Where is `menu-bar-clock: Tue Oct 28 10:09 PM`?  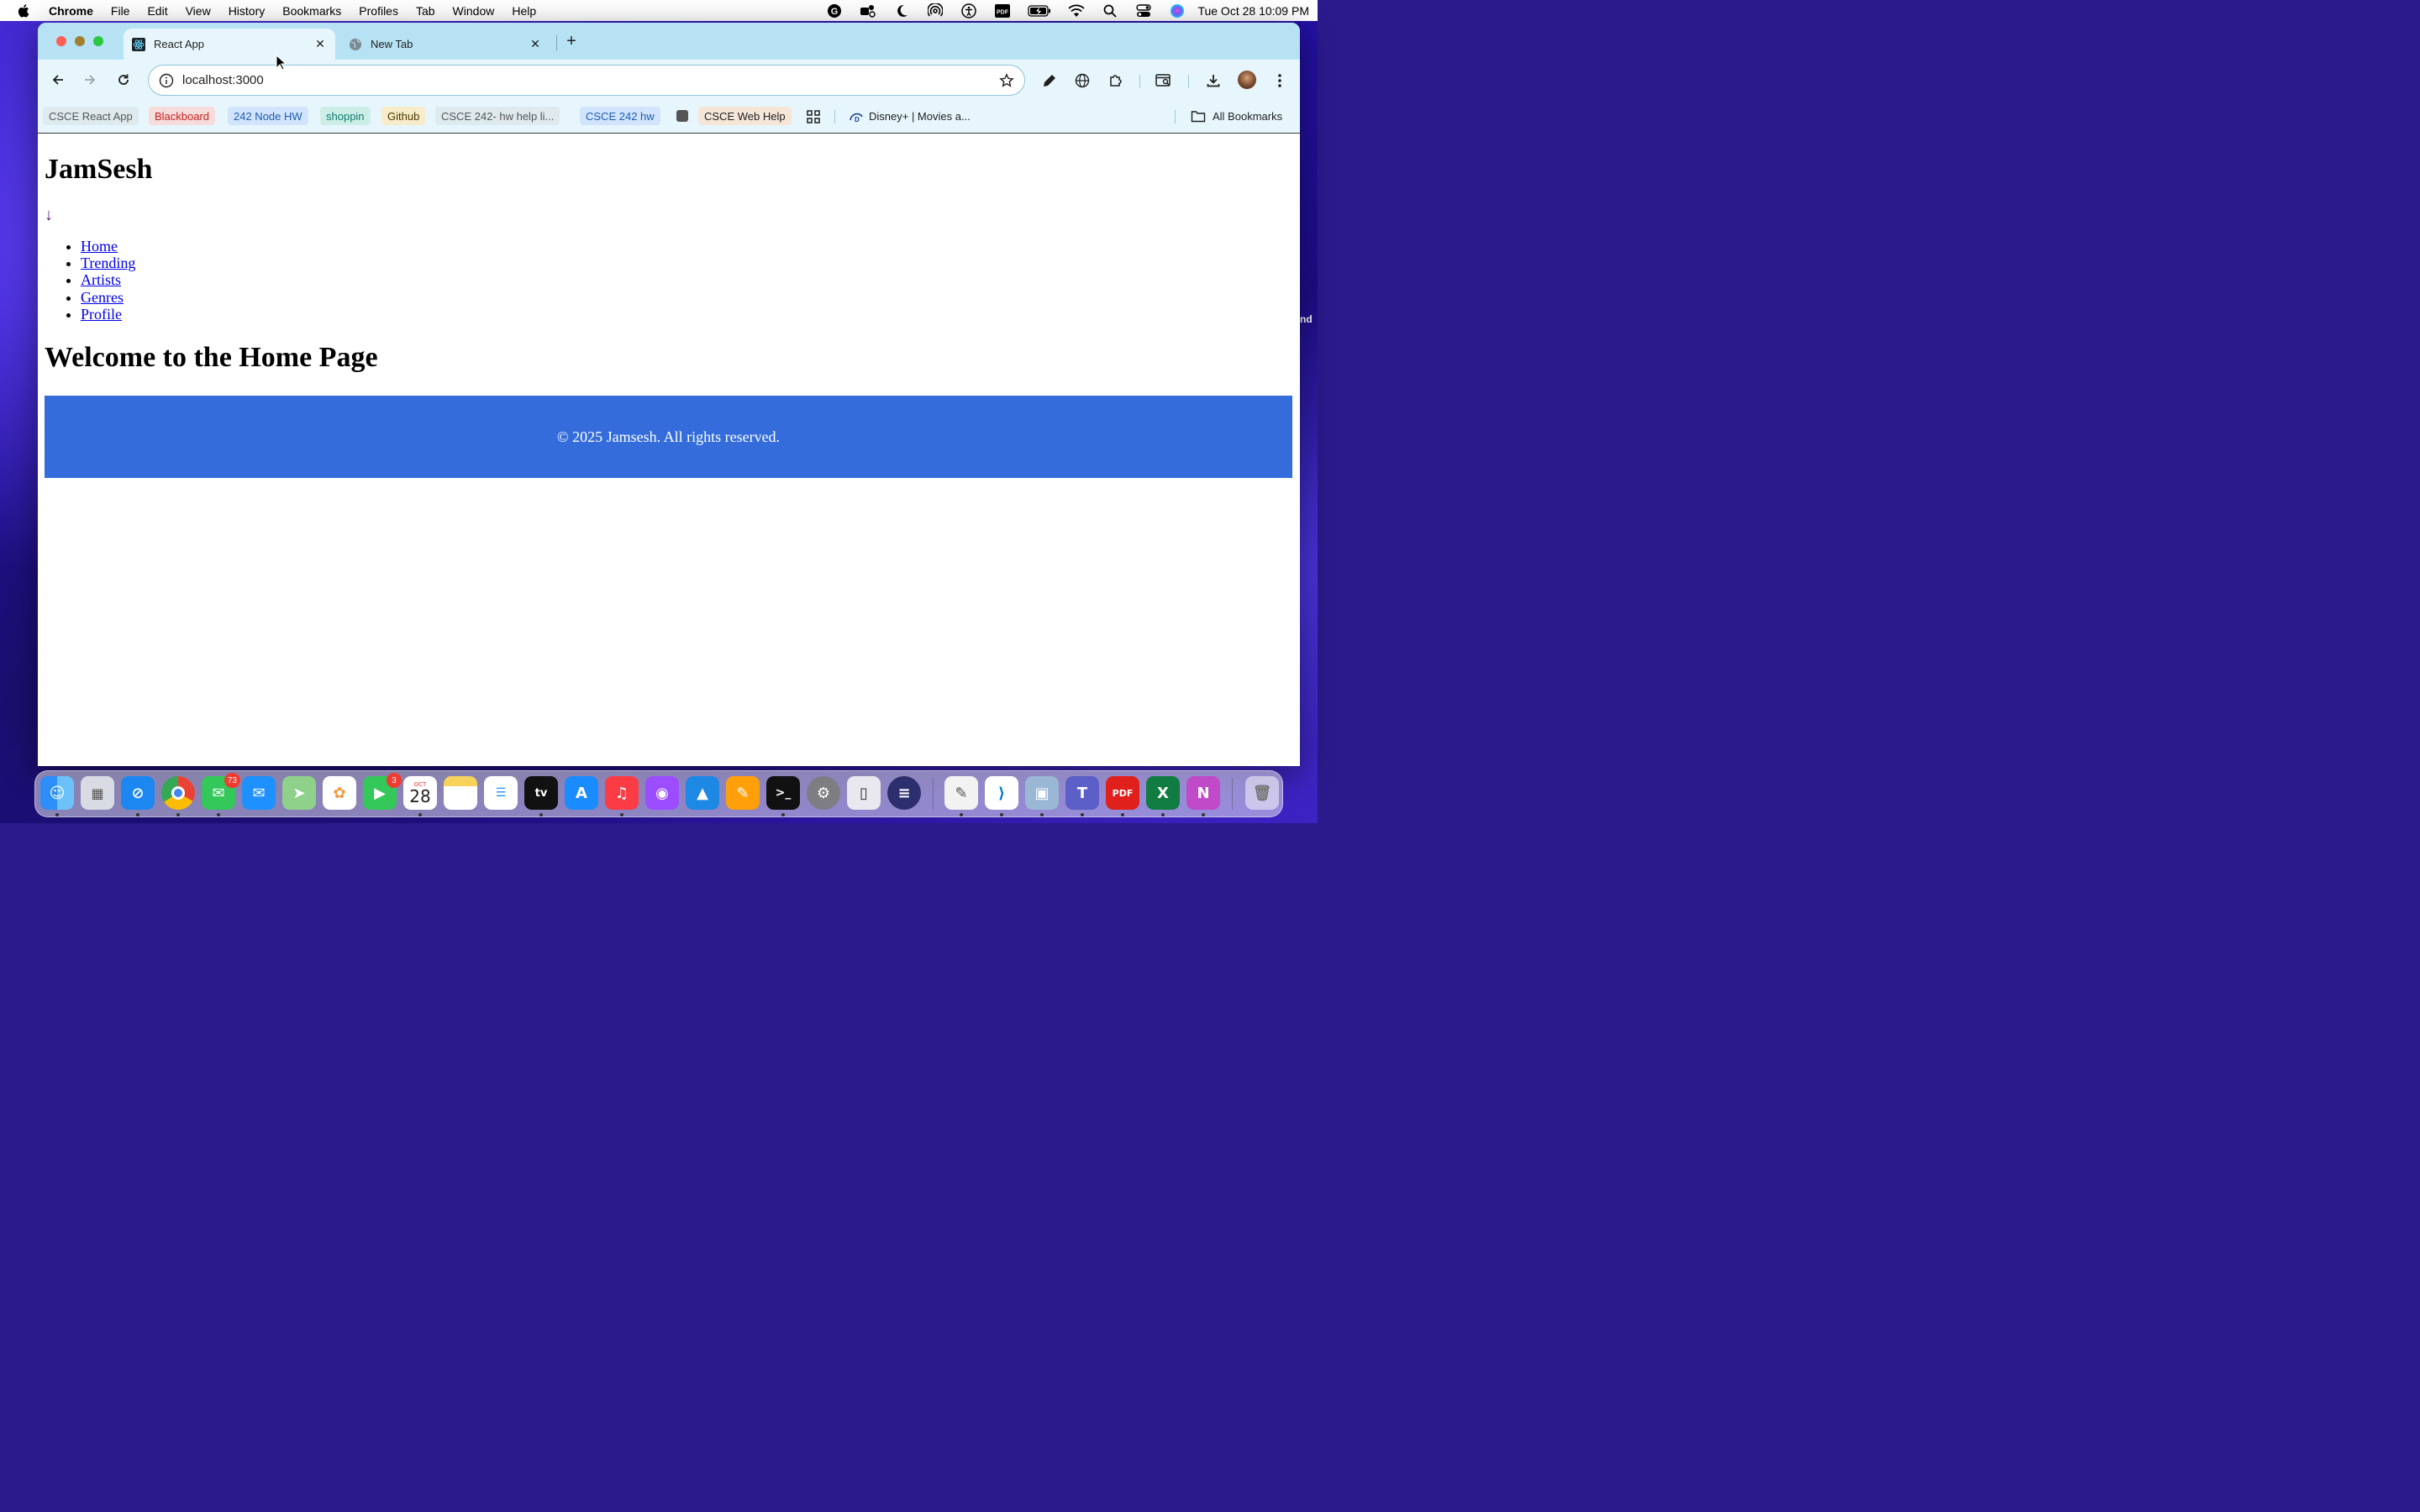
menu-bar-clock: Tue Oct 28 10:09 PM is located at coordinates (1253, 11).